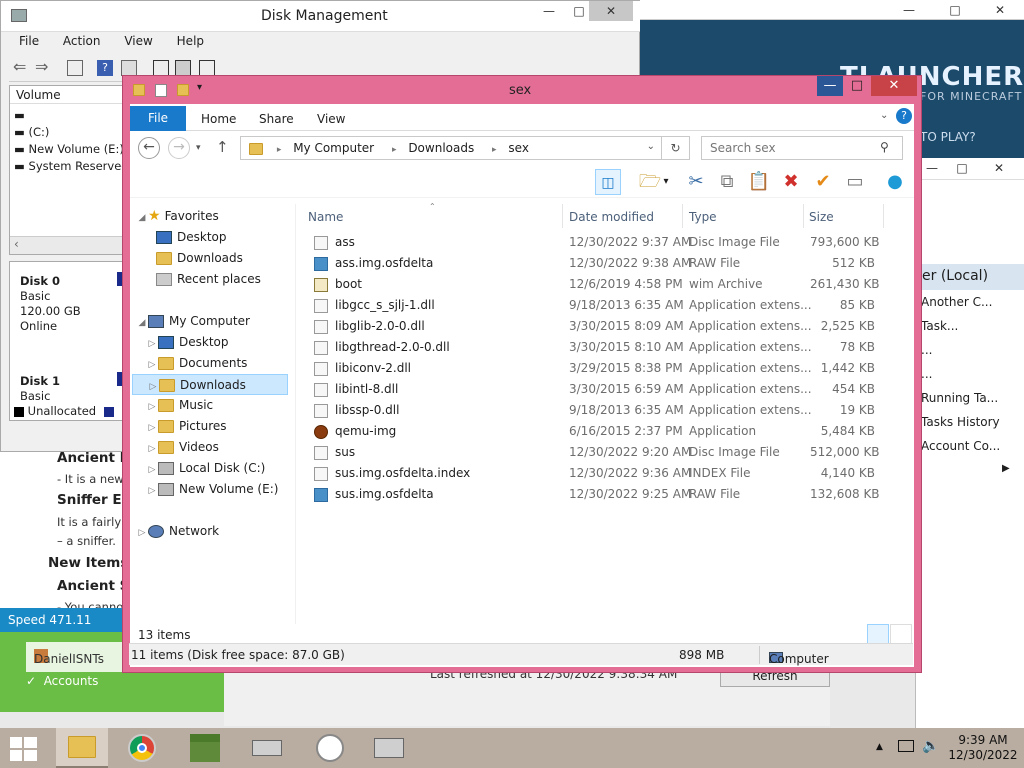  What do you see at coordinates (518, 148) in the screenshot?
I see `breadcrumb-sex: sex` at bounding box center [518, 148].